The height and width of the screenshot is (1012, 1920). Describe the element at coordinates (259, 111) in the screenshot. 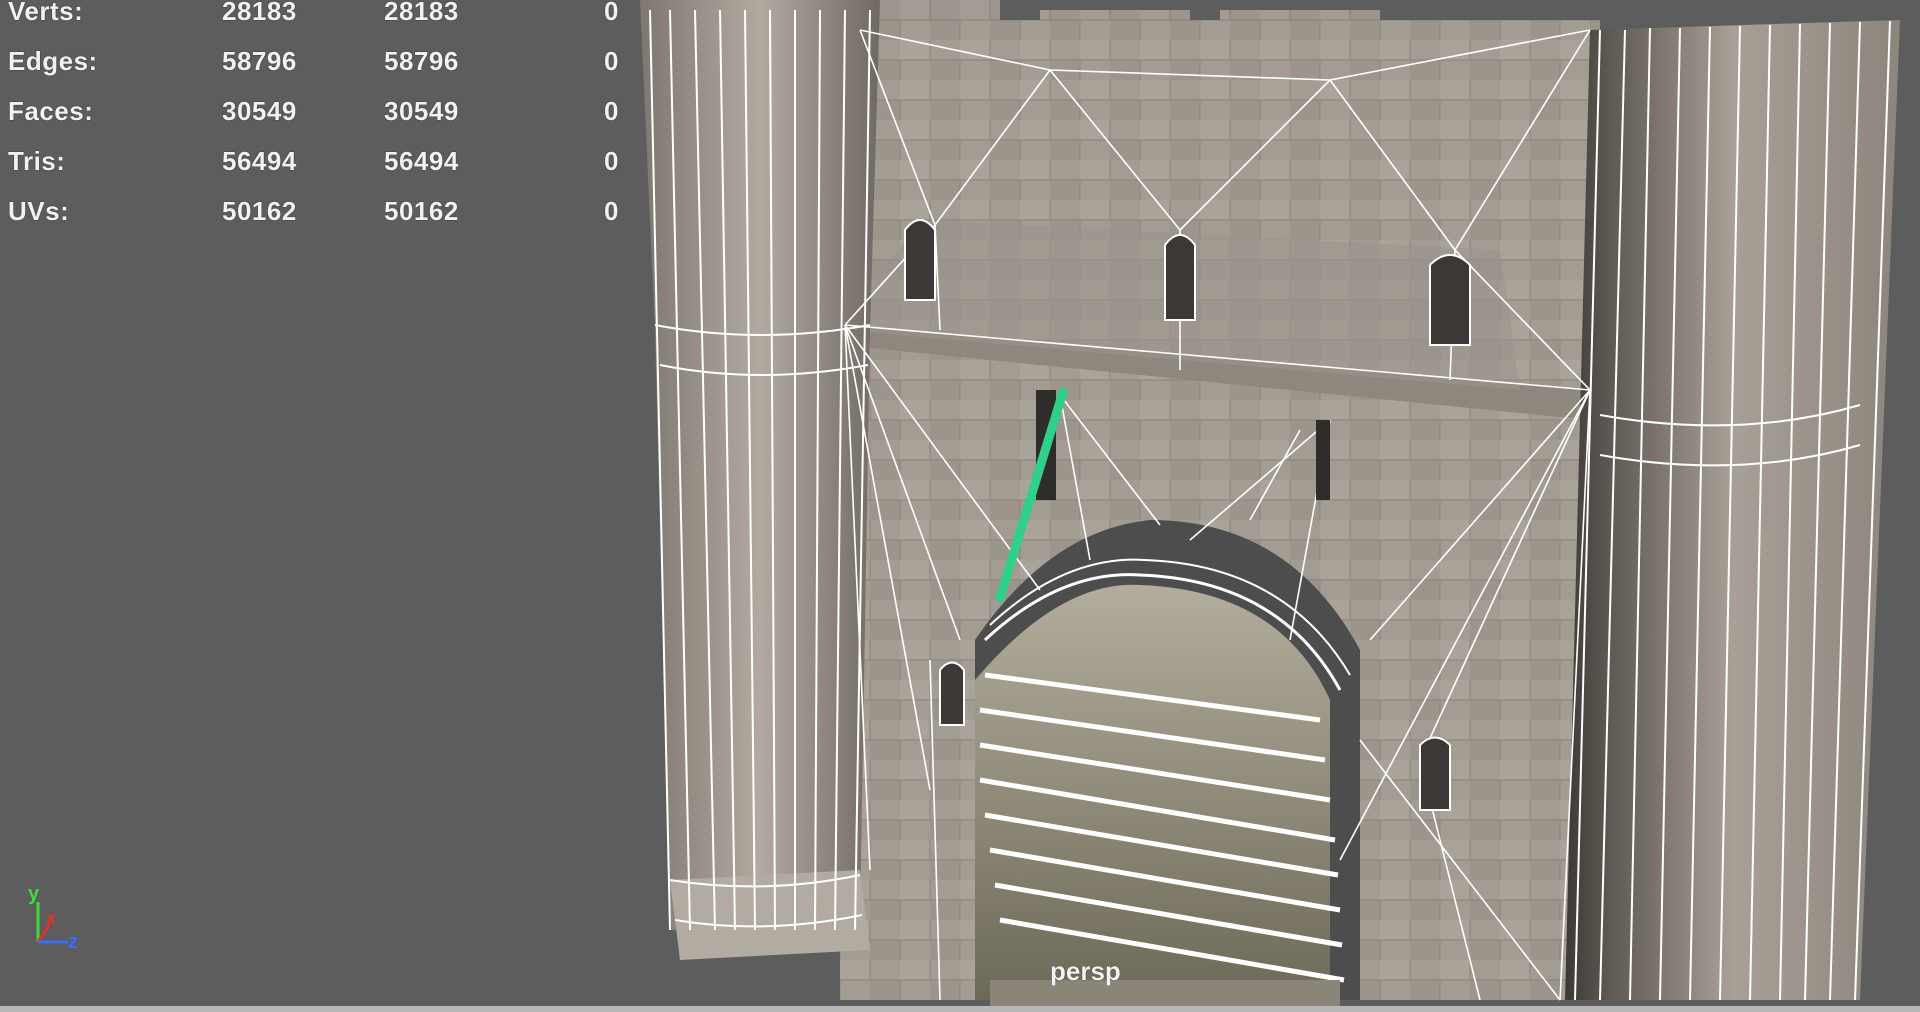

I see `hud-faces-value-a: 30549` at that location.